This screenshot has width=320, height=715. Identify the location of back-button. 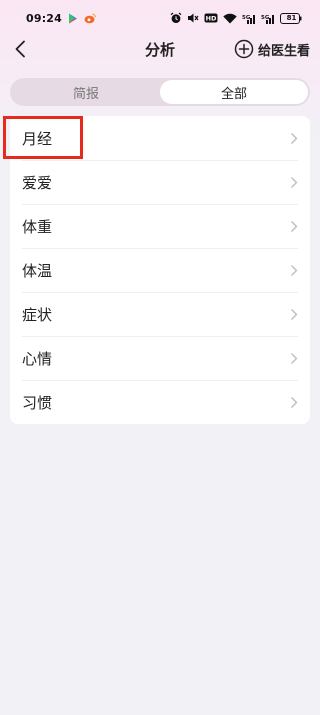
(20, 49).